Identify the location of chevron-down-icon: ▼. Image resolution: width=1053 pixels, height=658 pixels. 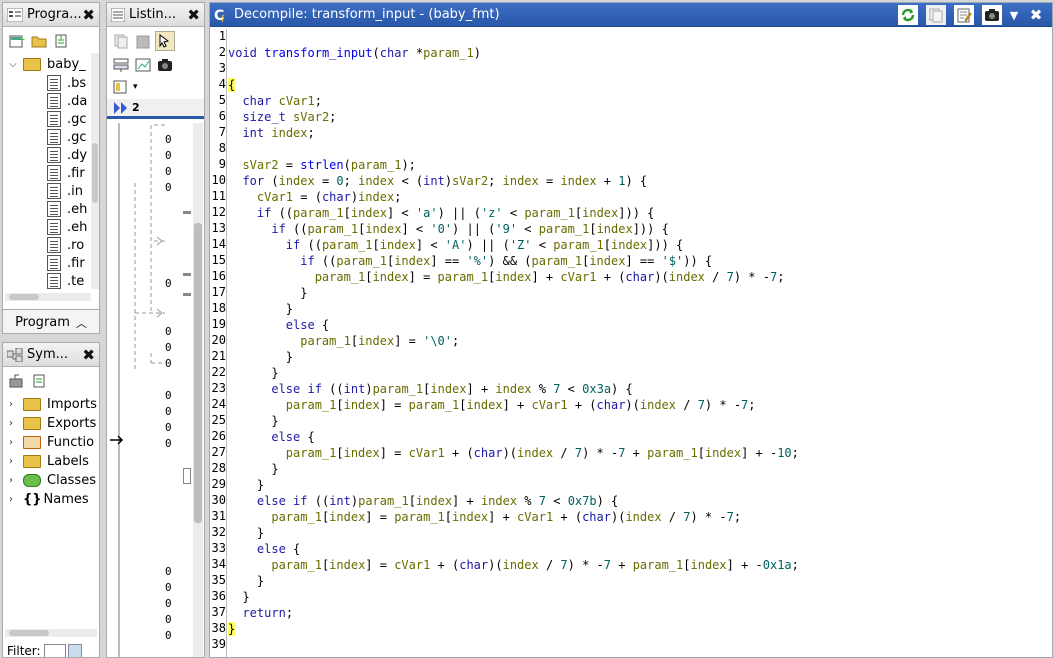
(1014, 15).